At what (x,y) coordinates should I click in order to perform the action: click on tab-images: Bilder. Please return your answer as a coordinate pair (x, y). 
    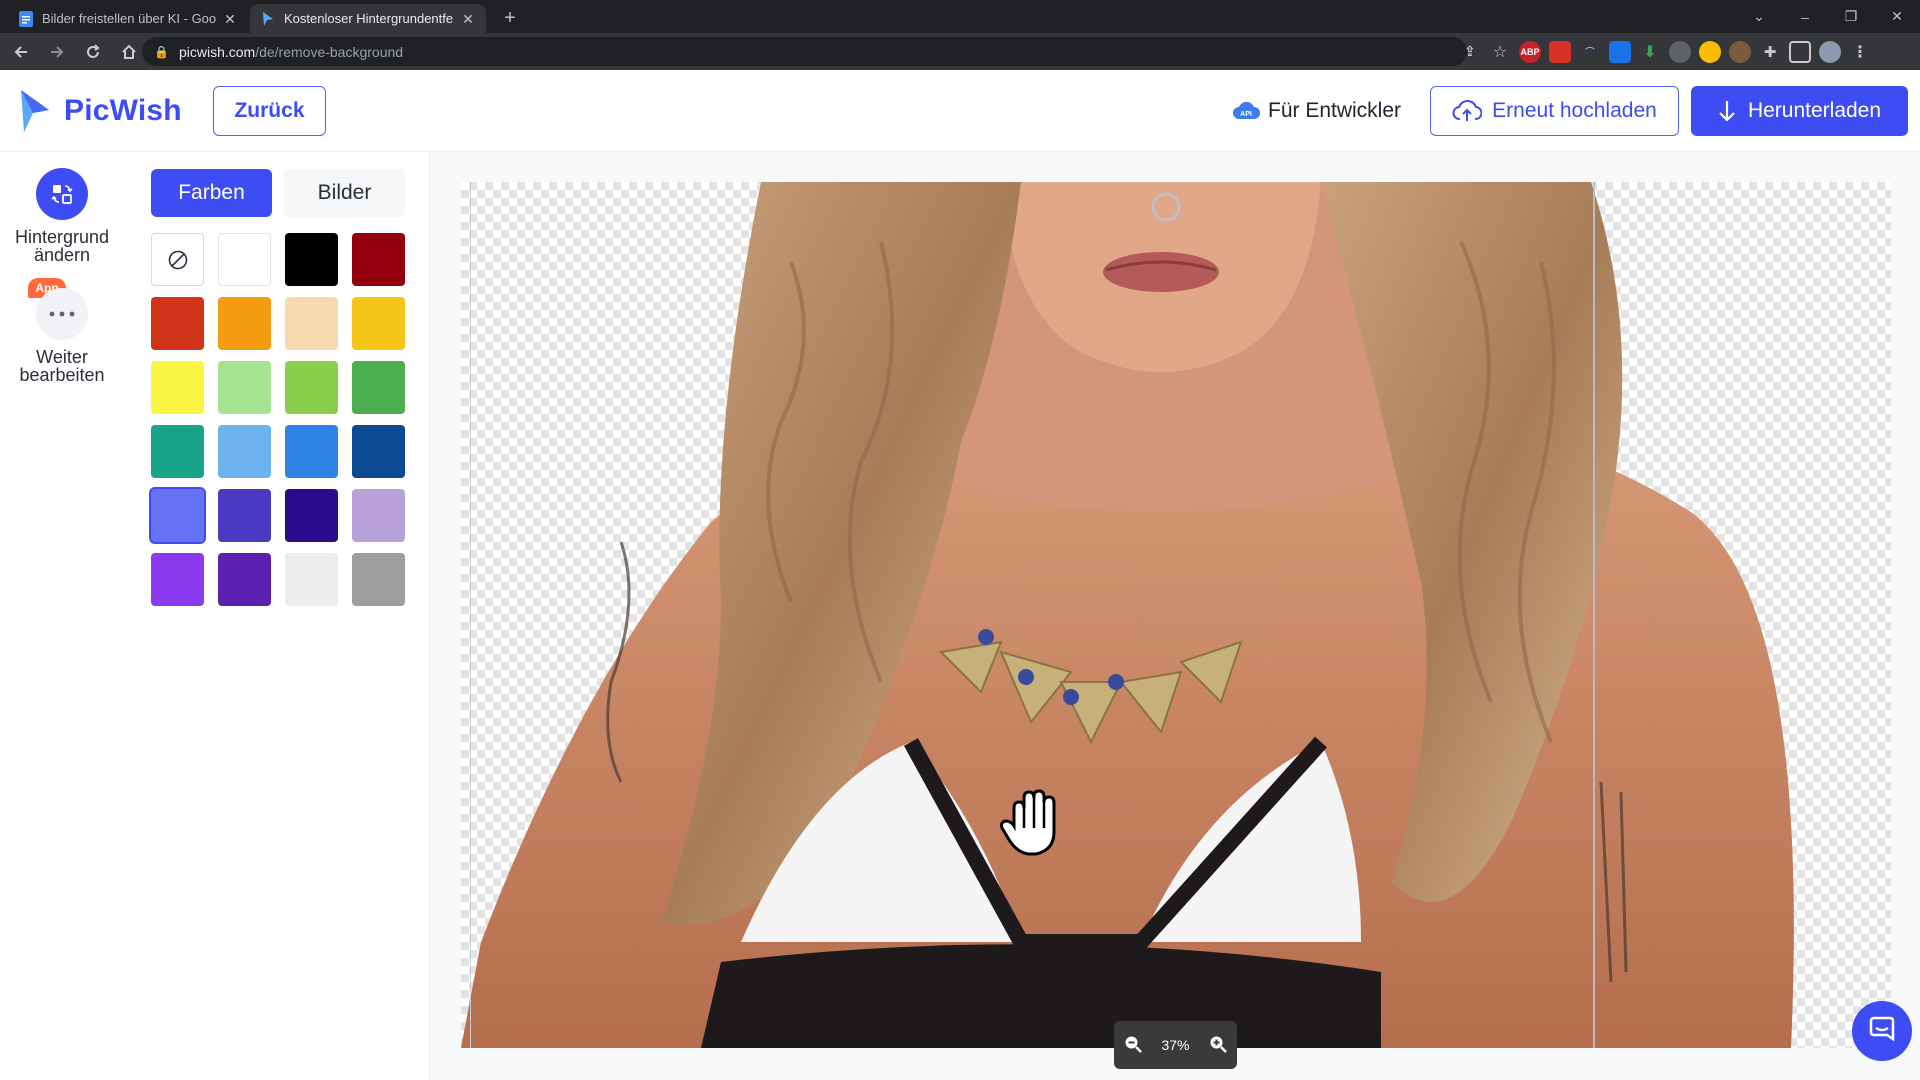
    Looking at the image, I should click on (344, 193).